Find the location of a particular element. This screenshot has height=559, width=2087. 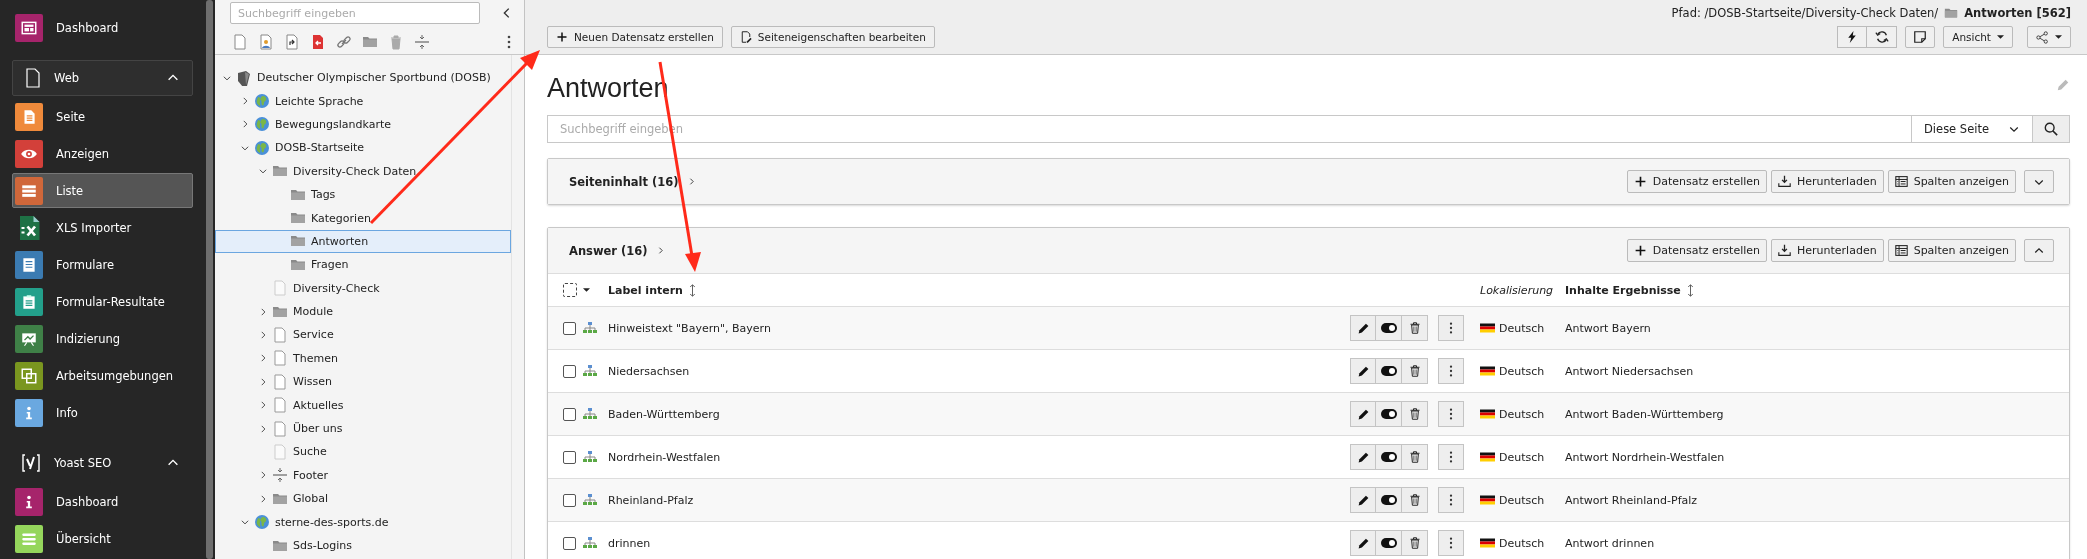

tree-item: Global is located at coordinates (363, 499).